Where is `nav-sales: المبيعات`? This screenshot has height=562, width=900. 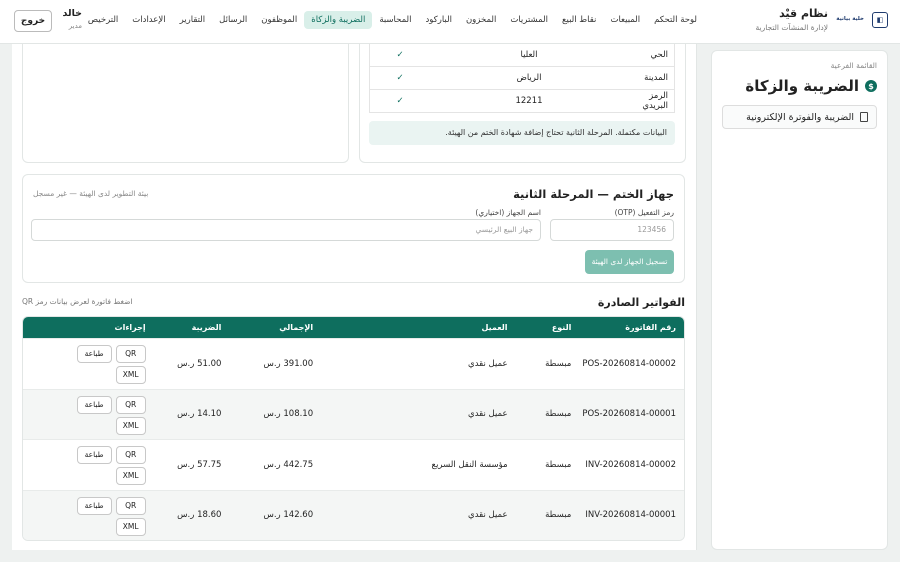 nav-sales: المبيعات is located at coordinates (625, 20).